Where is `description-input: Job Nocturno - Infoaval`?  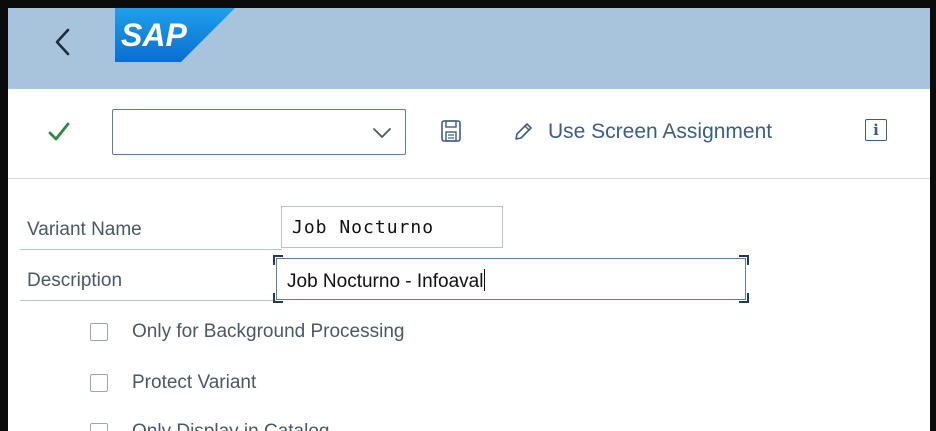 description-input: Job Nocturno - Infoaval is located at coordinates (511, 279).